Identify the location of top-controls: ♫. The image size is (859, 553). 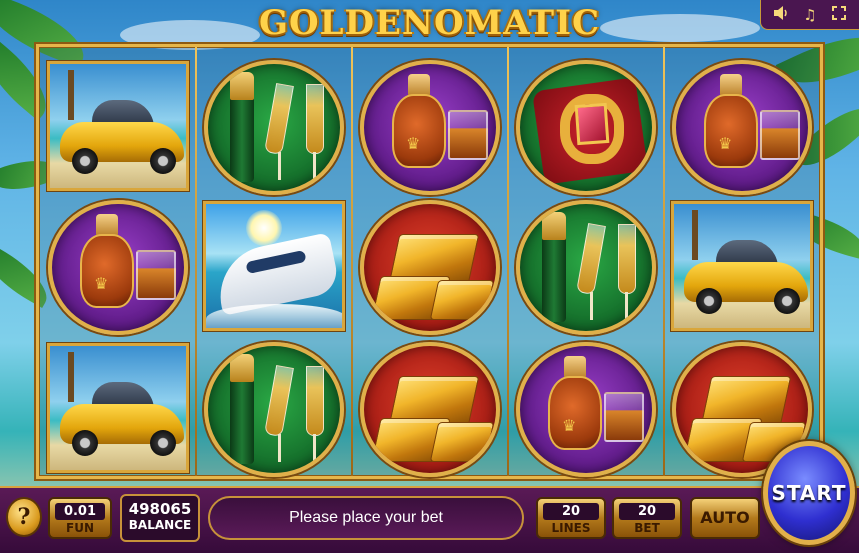
(809, 15).